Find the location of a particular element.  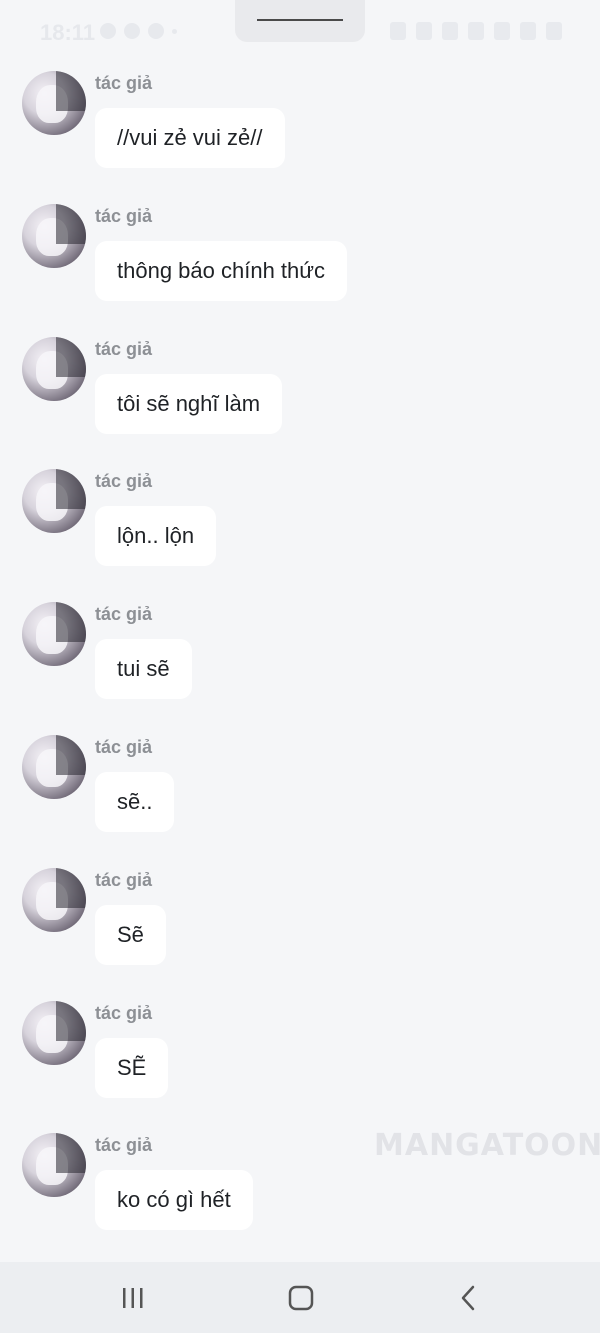

message-bubble: ko có gì hết is located at coordinates (174, 1200).